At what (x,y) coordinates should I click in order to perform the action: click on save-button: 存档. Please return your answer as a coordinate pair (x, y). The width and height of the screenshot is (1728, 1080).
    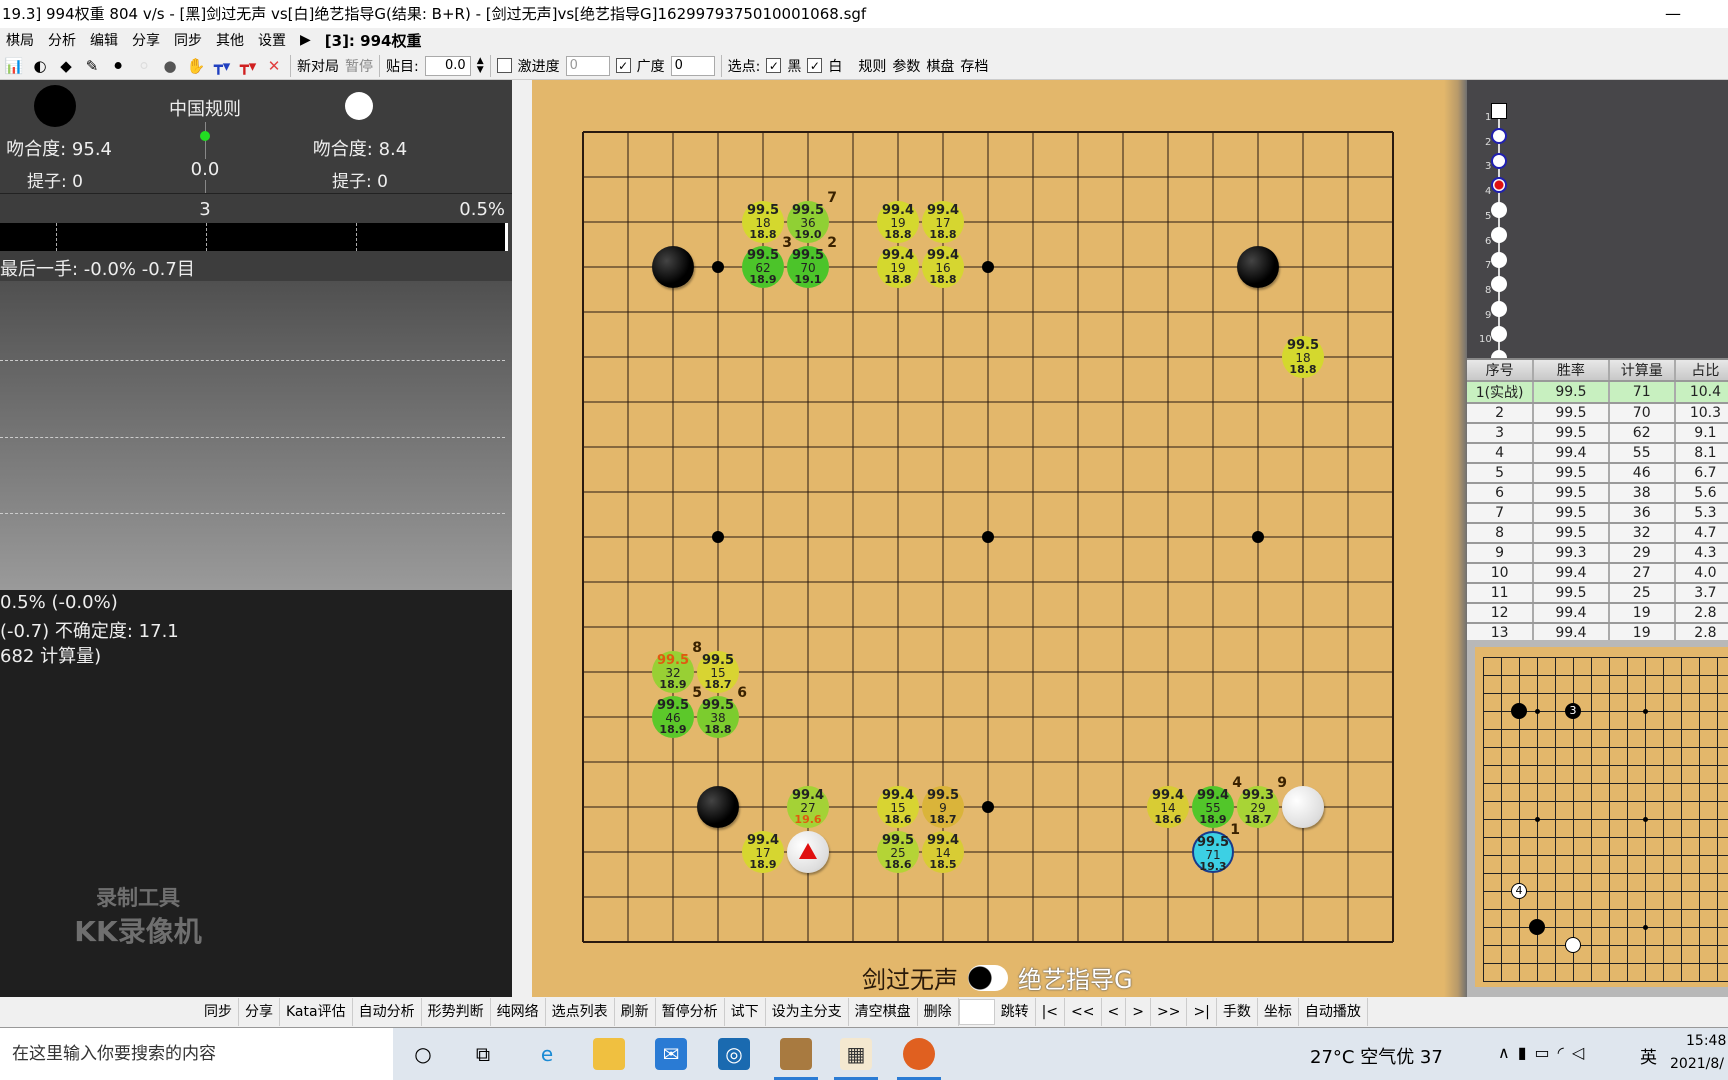
    Looking at the image, I should click on (974, 66).